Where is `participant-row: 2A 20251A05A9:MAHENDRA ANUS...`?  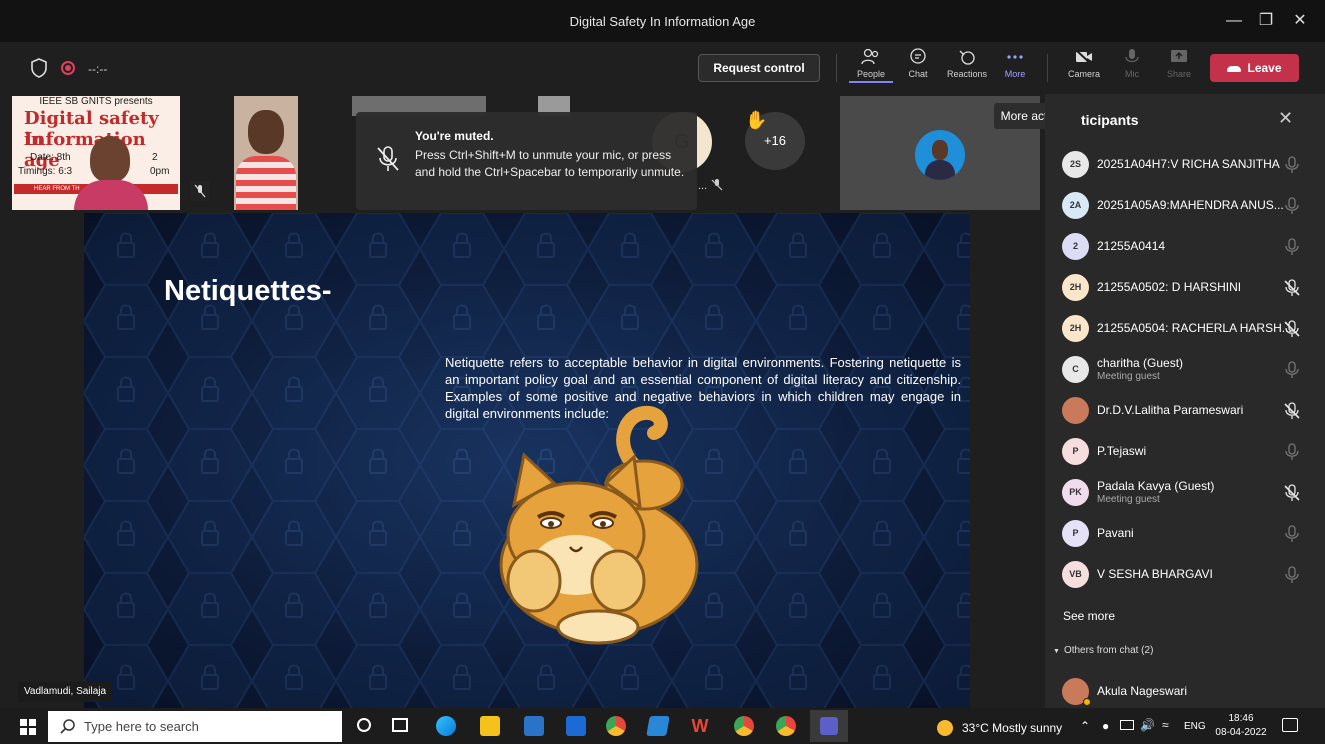
participant-row: 2A 20251A05A9:MAHENDRA ANUS... is located at coordinates (1185, 206).